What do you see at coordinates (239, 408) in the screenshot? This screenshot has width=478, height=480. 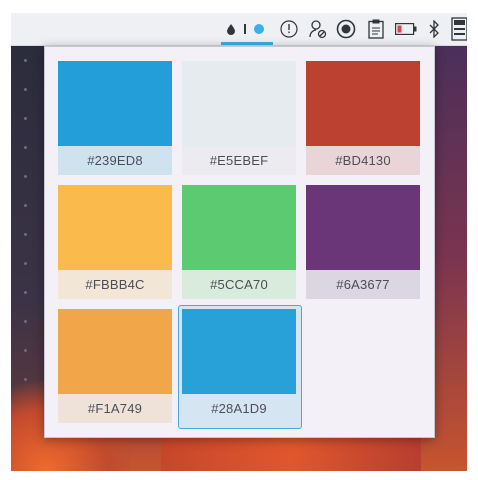 I see `swatch-label: #28A1D9` at bounding box center [239, 408].